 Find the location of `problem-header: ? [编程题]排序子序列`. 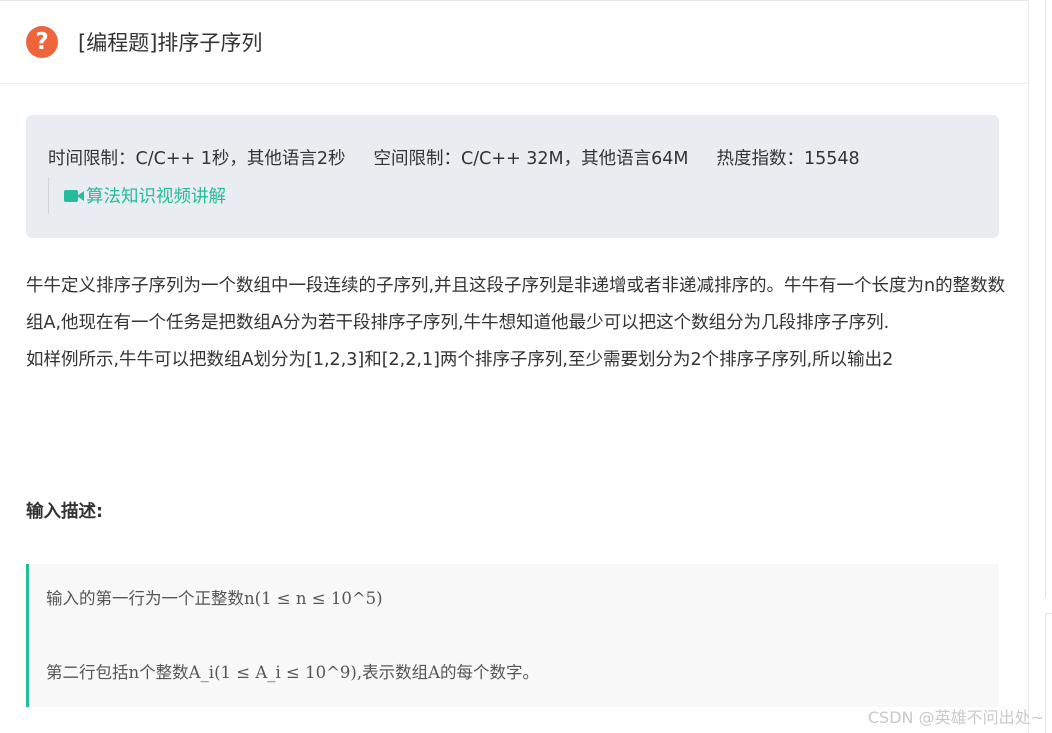

problem-header: ? [编程题]排序子序列 is located at coordinates (514, 42).